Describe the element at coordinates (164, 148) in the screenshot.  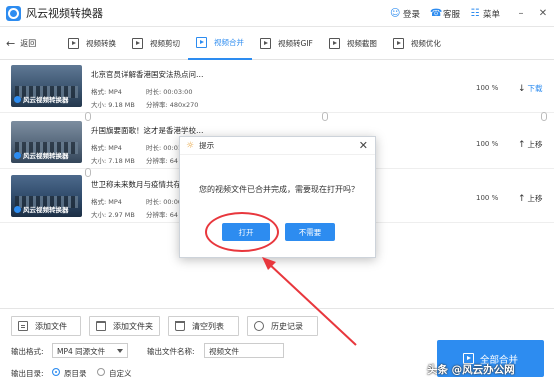
I see `file-duration: 时长: 00:01` at that location.